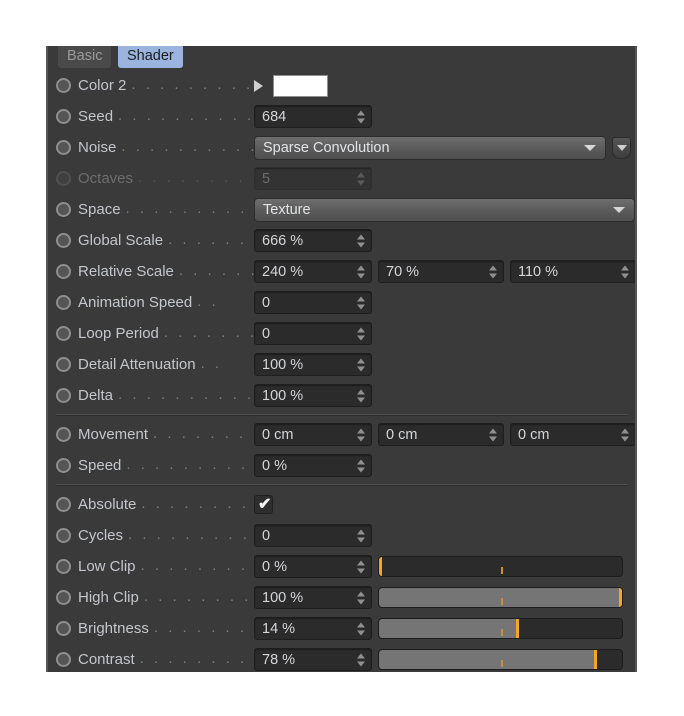  Describe the element at coordinates (166, 85) in the screenshot. I see `label-color-2: Color 2. . . . . . . . .` at that location.